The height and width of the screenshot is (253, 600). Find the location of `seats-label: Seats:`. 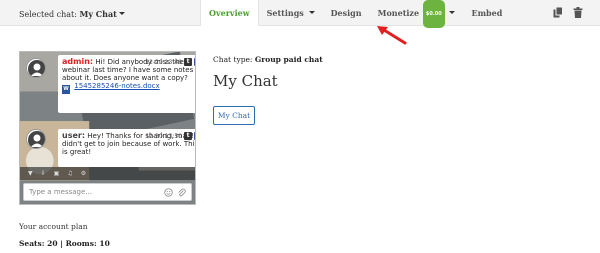

seats-label: Seats: is located at coordinates (32, 243).